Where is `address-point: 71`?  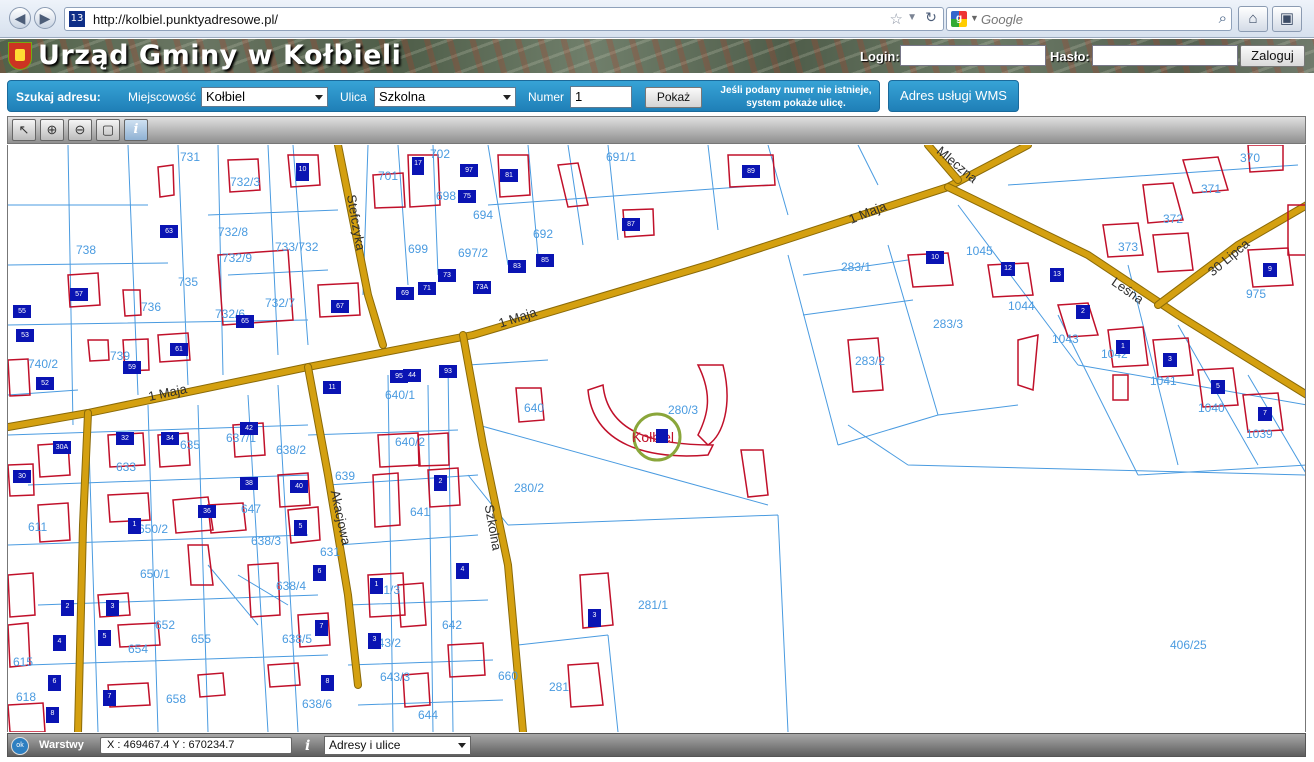
address-point: 71 is located at coordinates (427, 288).